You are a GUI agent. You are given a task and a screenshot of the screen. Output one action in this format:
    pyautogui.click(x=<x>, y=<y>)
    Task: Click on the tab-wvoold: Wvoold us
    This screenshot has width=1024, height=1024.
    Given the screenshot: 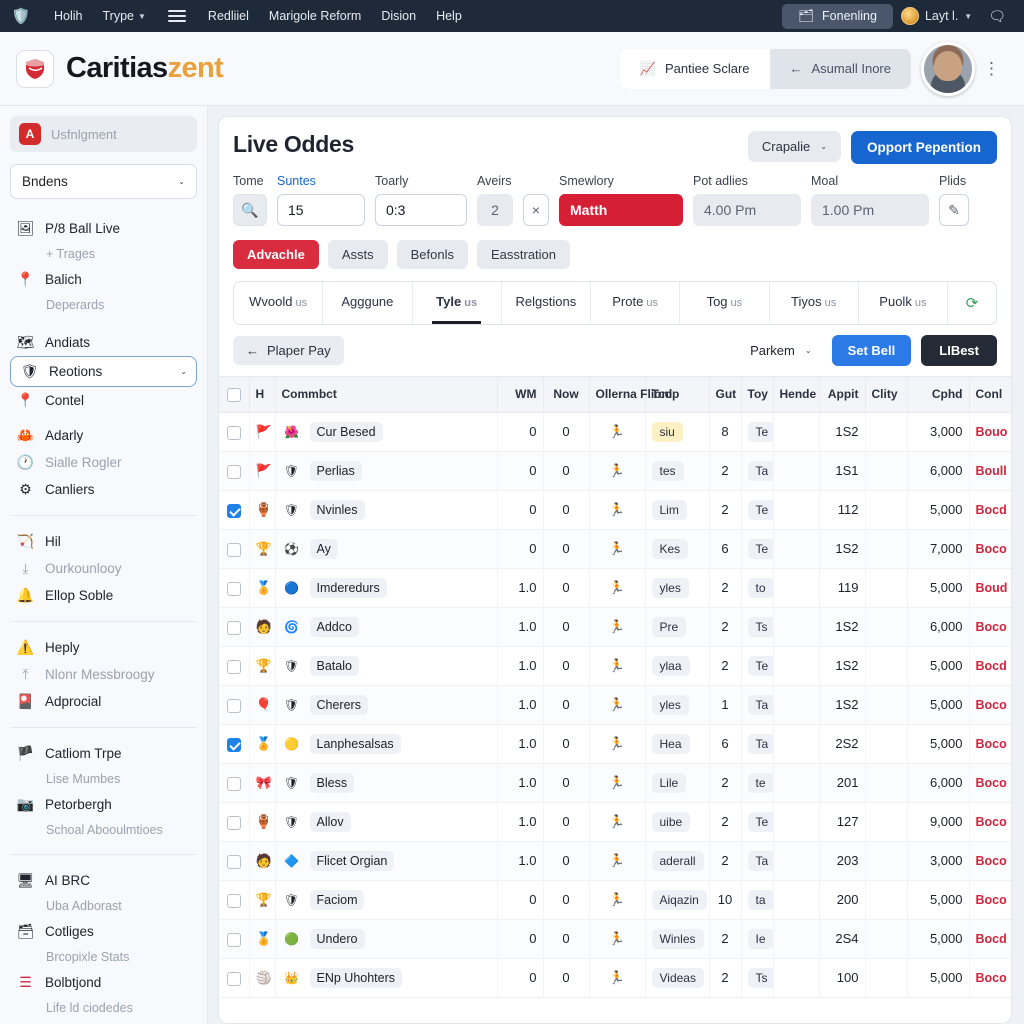 What is the action you would take?
    pyautogui.click(x=279, y=303)
    